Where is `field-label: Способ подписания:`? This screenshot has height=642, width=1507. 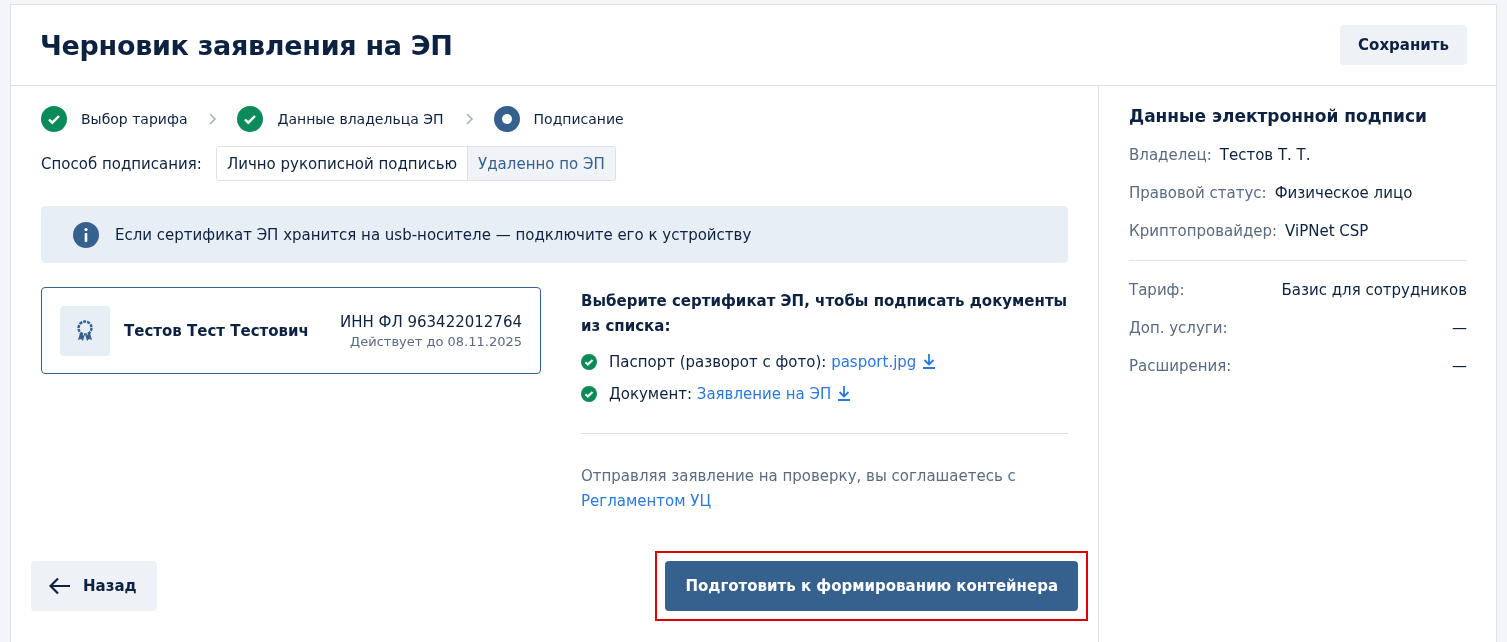
field-label: Способ подписания: is located at coordinates (121, 163).